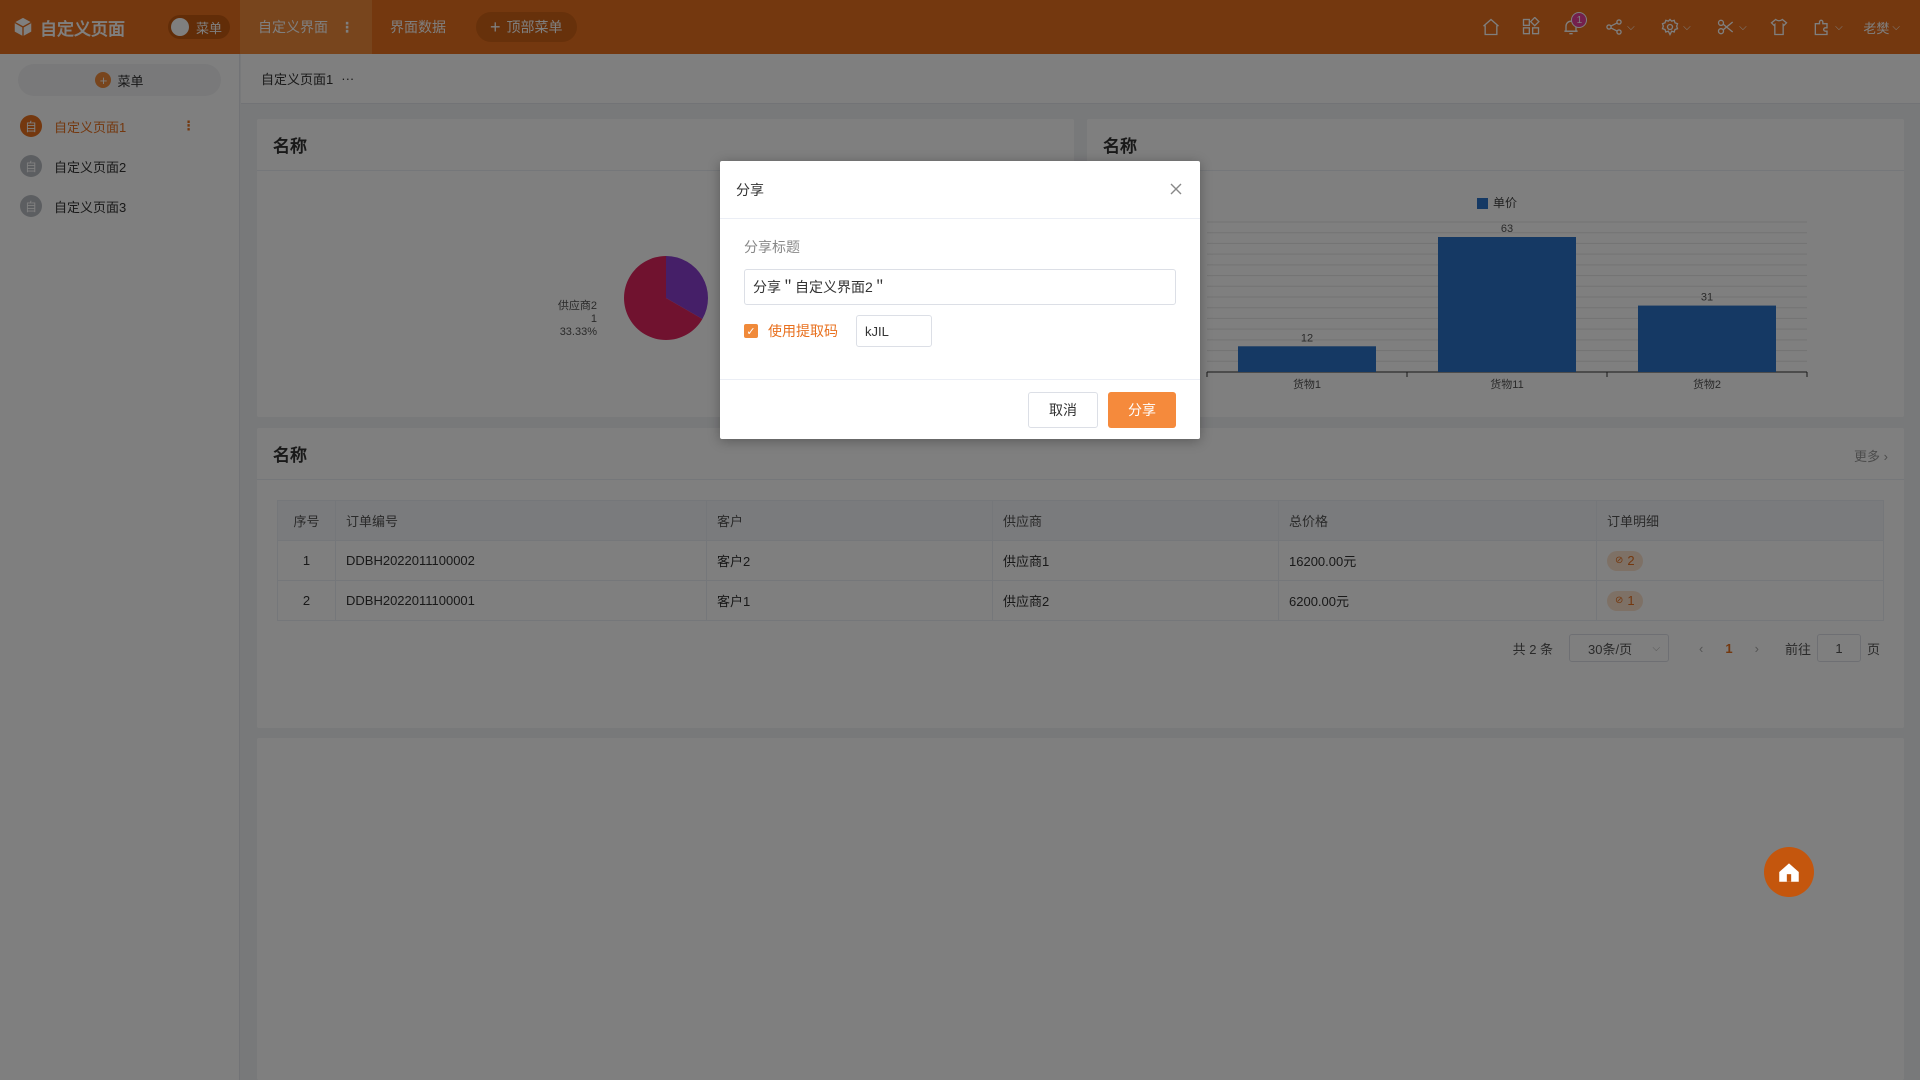 This screenshot has width=1920, height=1080. What do you see at coordinates (772, 247) in the screenshot?
I see `share-title-label: 分享标题` at bounding box center [772, 247].